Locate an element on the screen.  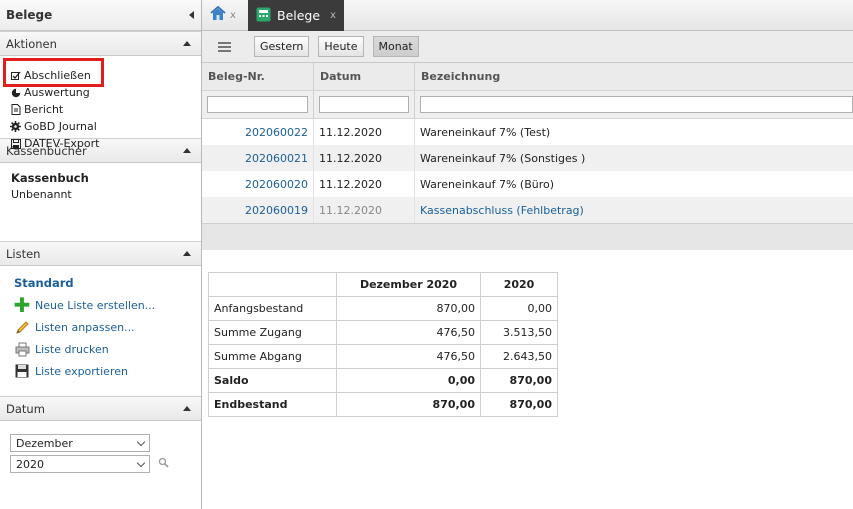
tab-home-close: x is located at coordinates (233, 15).